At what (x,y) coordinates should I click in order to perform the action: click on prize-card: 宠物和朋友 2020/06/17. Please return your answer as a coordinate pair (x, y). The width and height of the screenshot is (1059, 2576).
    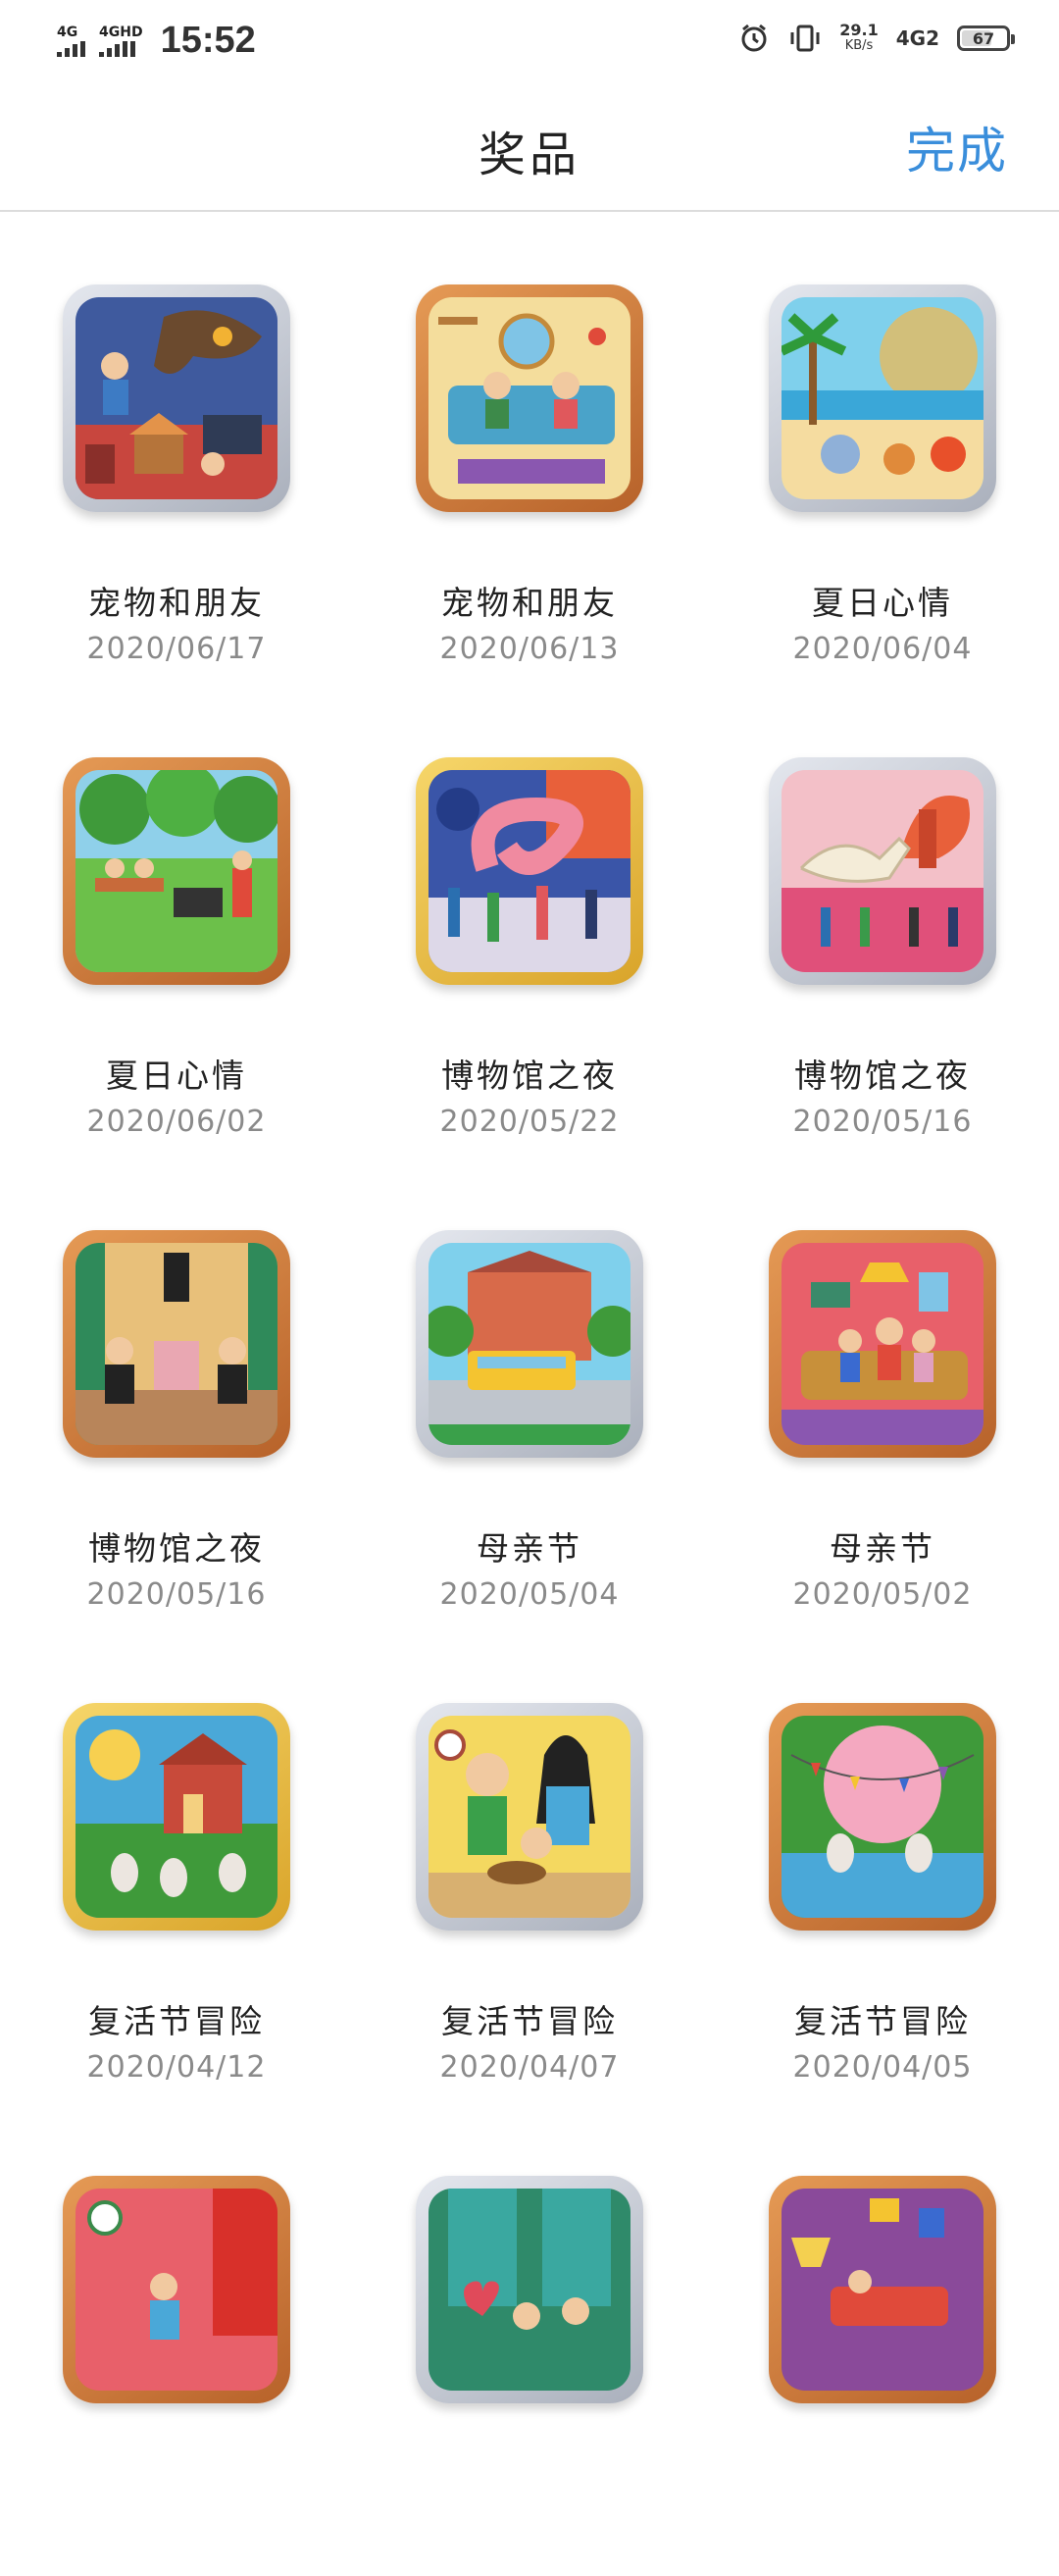
    Looking at the image, I should click on (176, 448).